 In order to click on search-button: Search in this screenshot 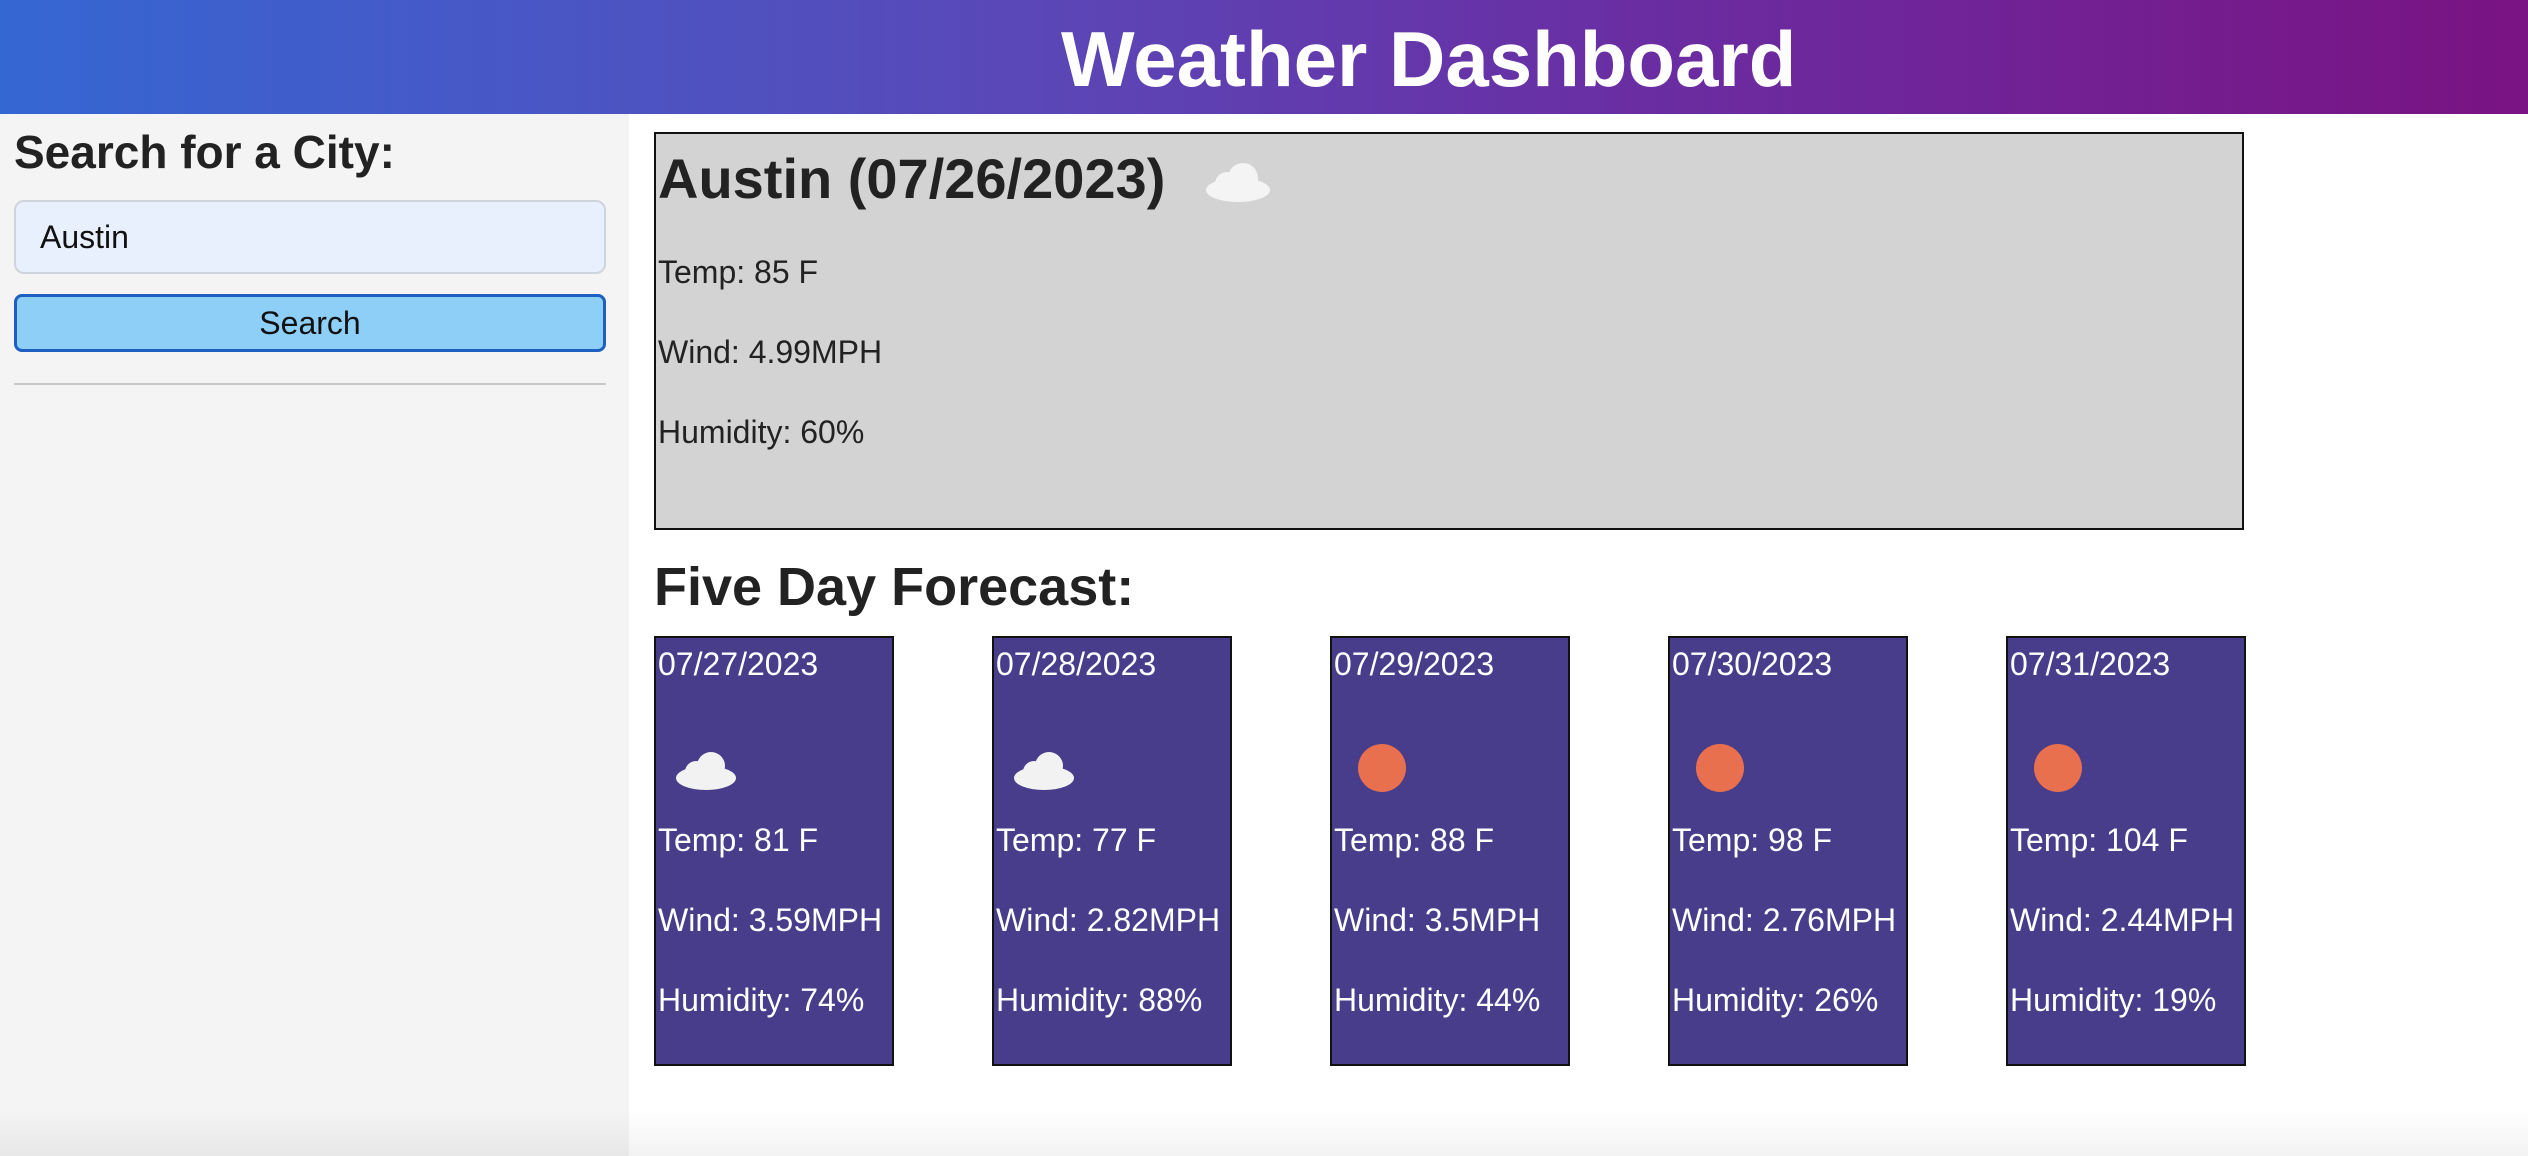, I will do `click(310, 323)`.